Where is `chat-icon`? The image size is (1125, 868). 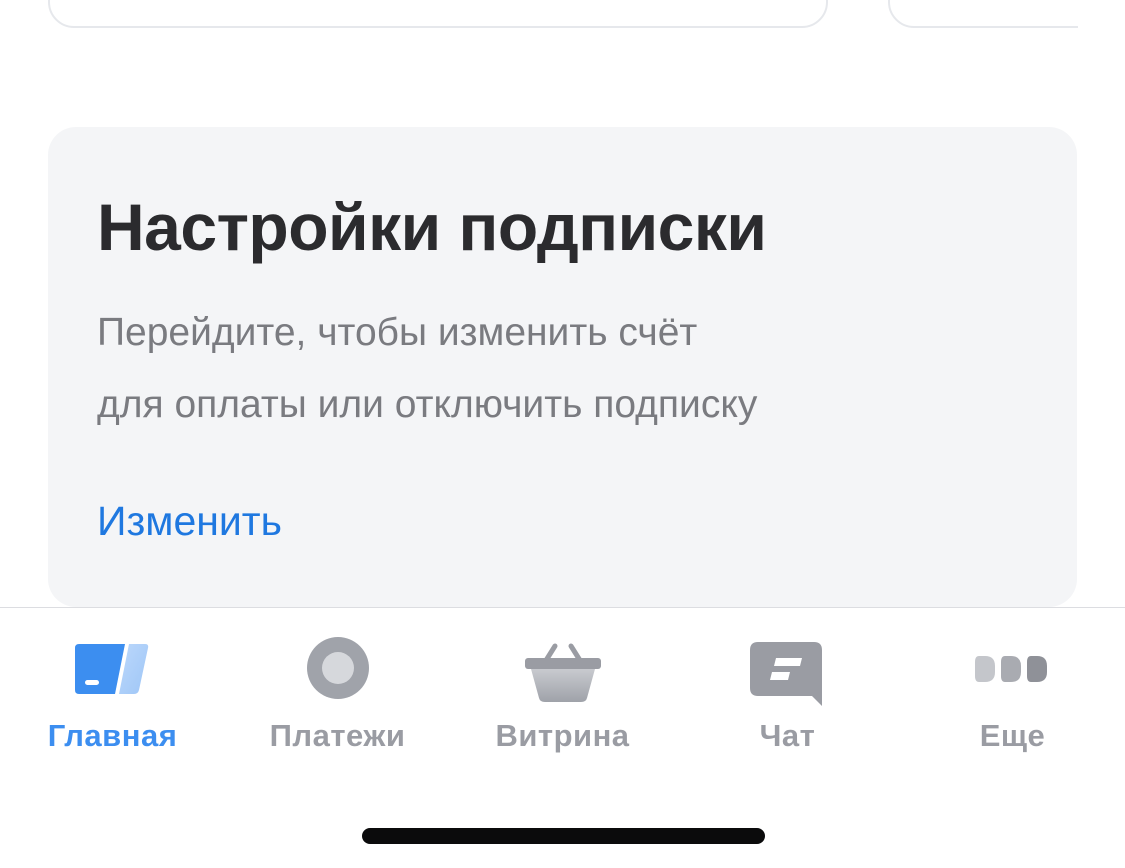 chat-icon is located at coordinates (788, 671).